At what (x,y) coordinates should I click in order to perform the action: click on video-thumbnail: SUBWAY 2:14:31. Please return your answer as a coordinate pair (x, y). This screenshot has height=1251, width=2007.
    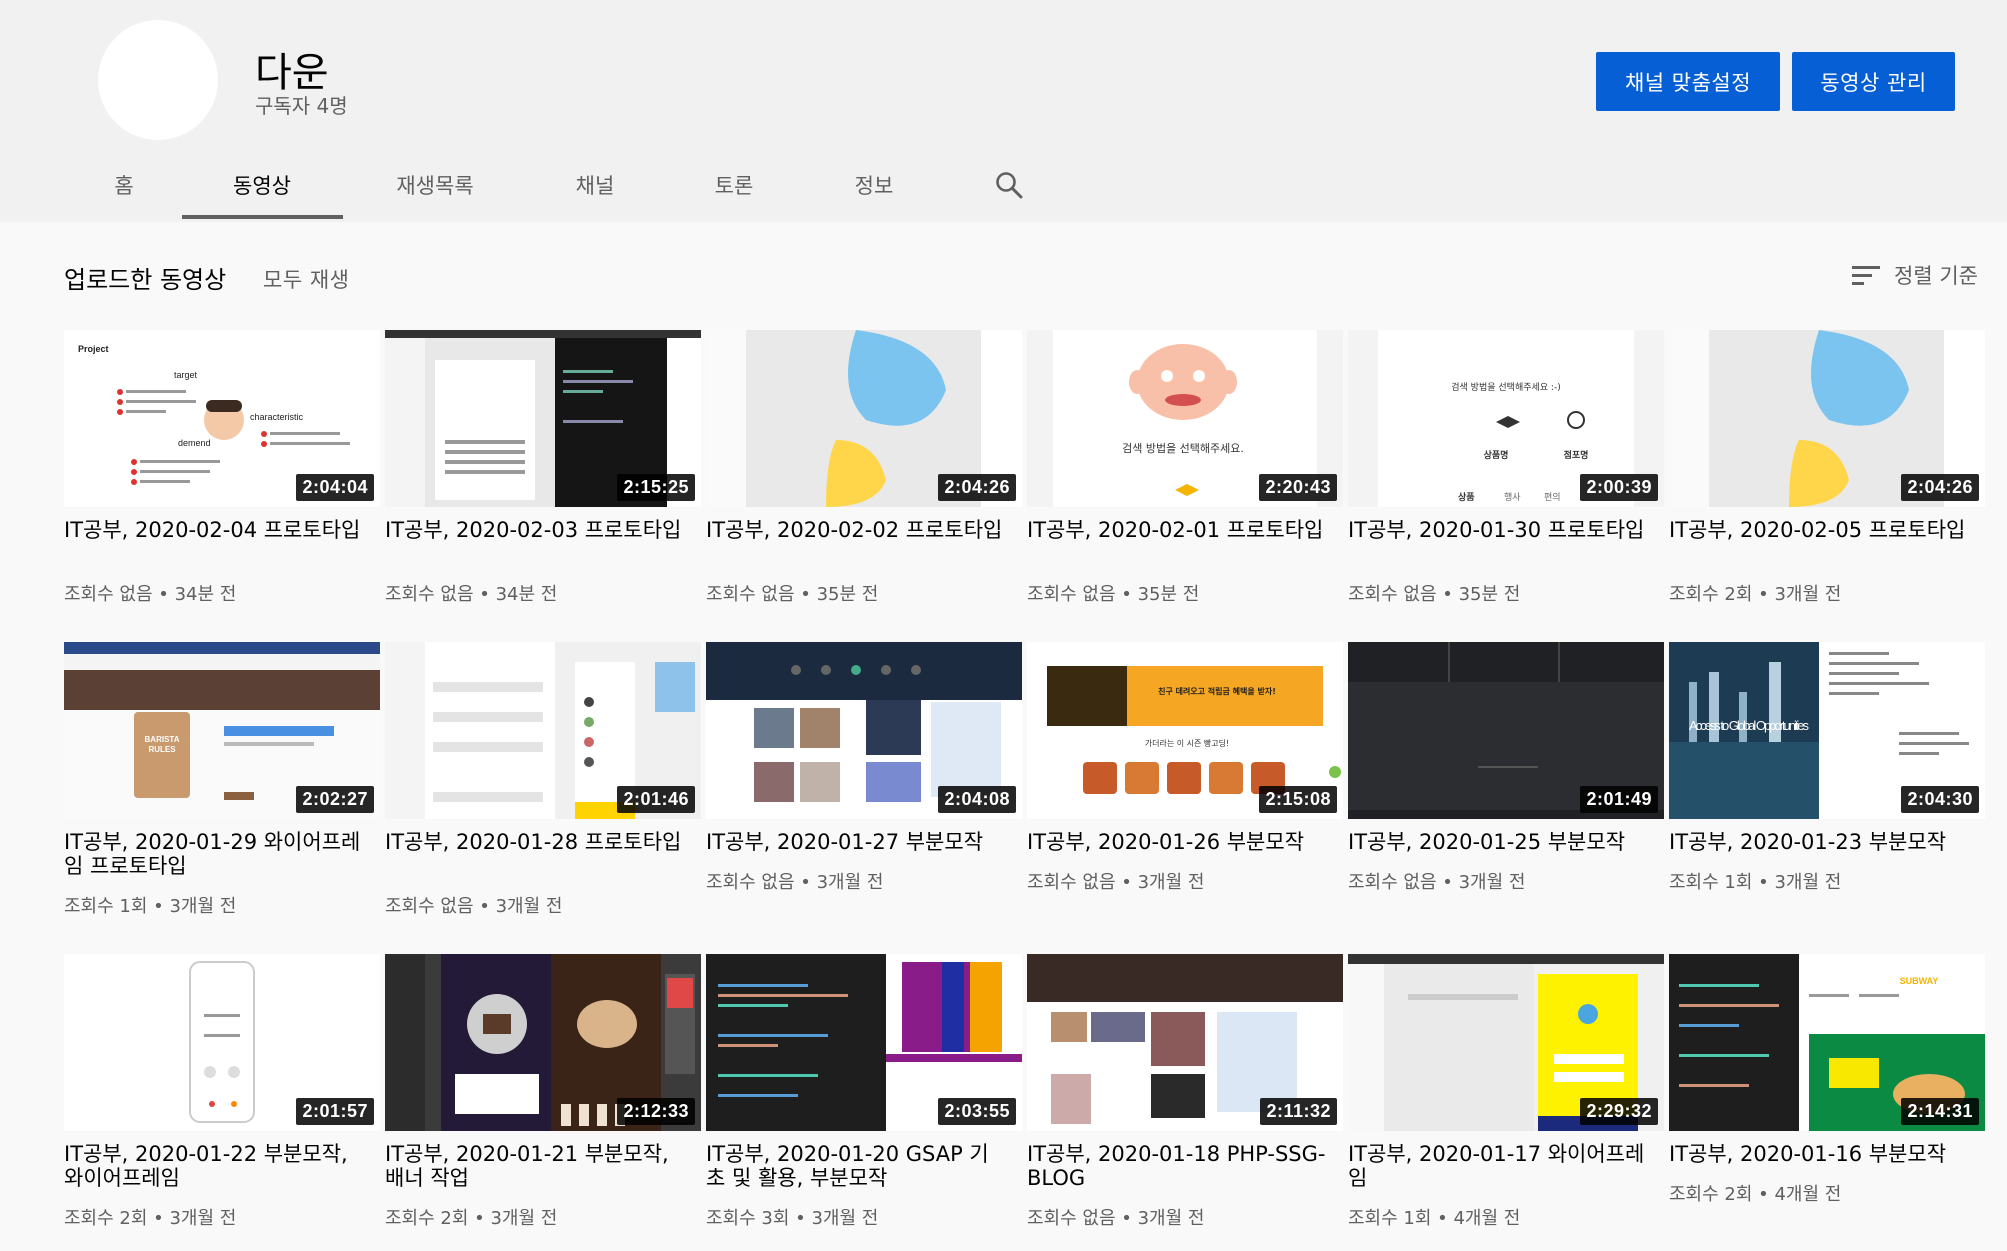
    Looking at the image, I should click on (1827, 1042).